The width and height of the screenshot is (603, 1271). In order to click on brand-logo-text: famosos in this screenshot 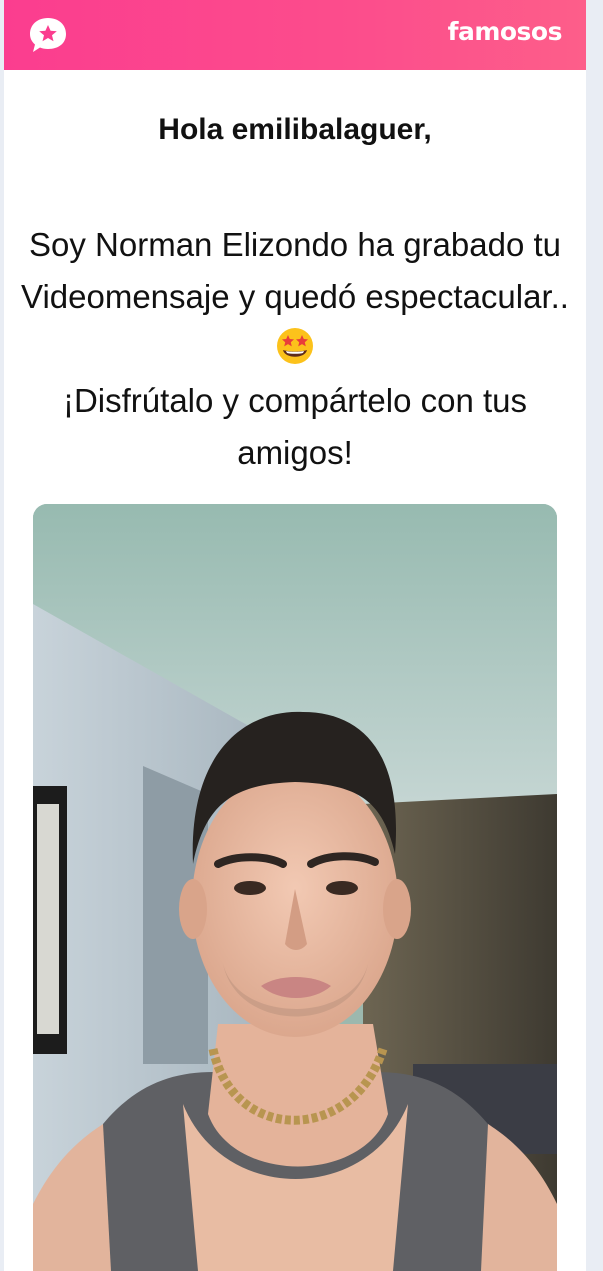, I will do `click(505, 31)`.